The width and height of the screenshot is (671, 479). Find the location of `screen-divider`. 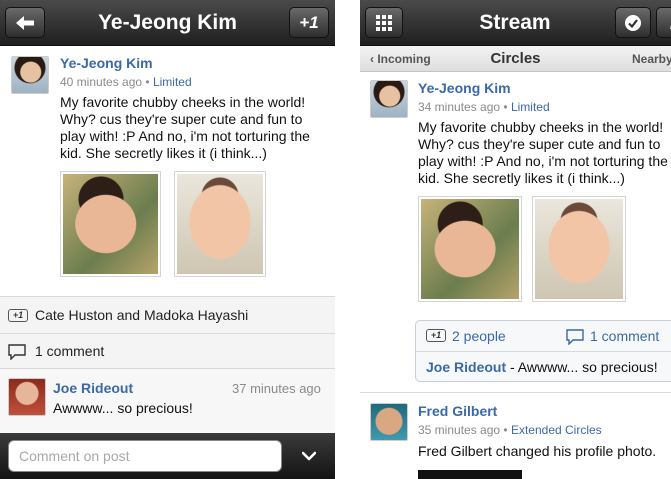

screen-divider is located at coordinates (347, 239).